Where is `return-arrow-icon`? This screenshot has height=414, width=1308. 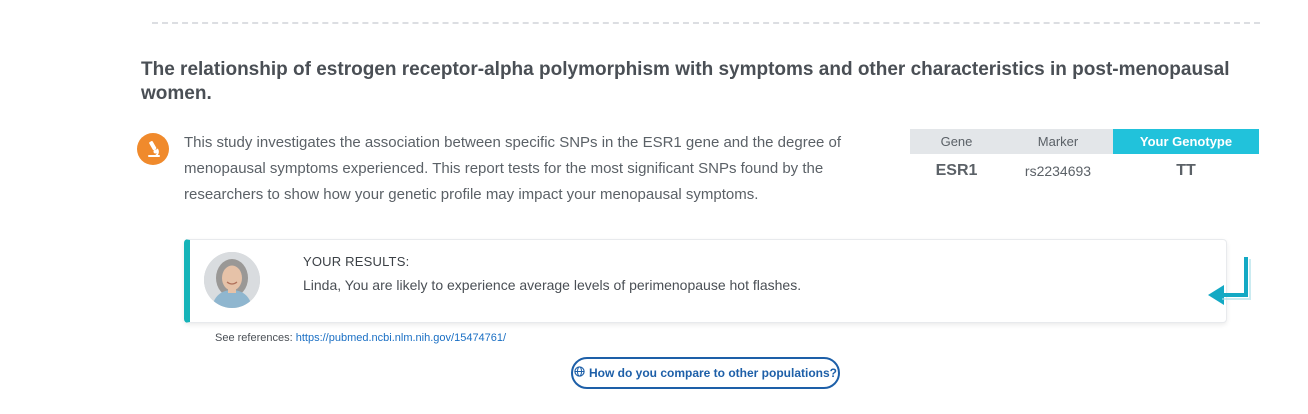
return-arrow-icon is located at coordinates (1232, 283).